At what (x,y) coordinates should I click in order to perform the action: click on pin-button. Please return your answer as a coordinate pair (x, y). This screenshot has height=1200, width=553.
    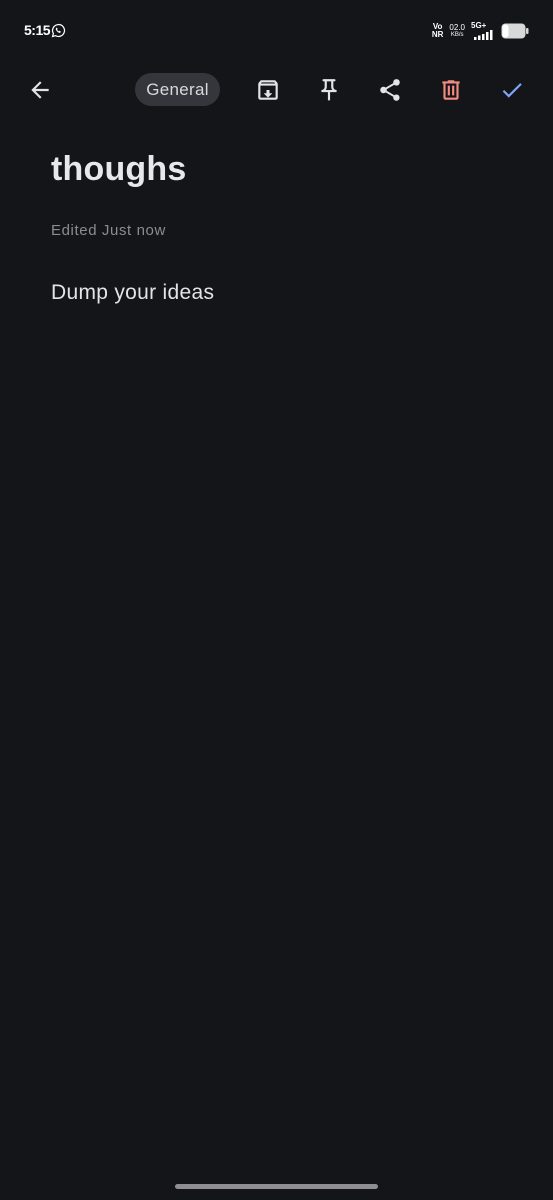
    Looking at the image, I should click on (329, 90).